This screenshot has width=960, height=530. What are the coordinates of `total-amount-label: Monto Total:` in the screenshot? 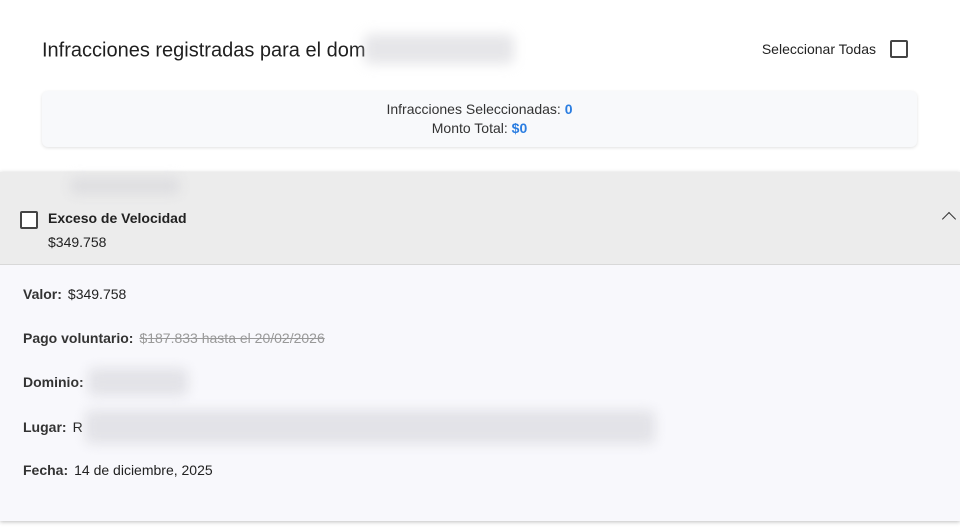 It's located at (469, 128).